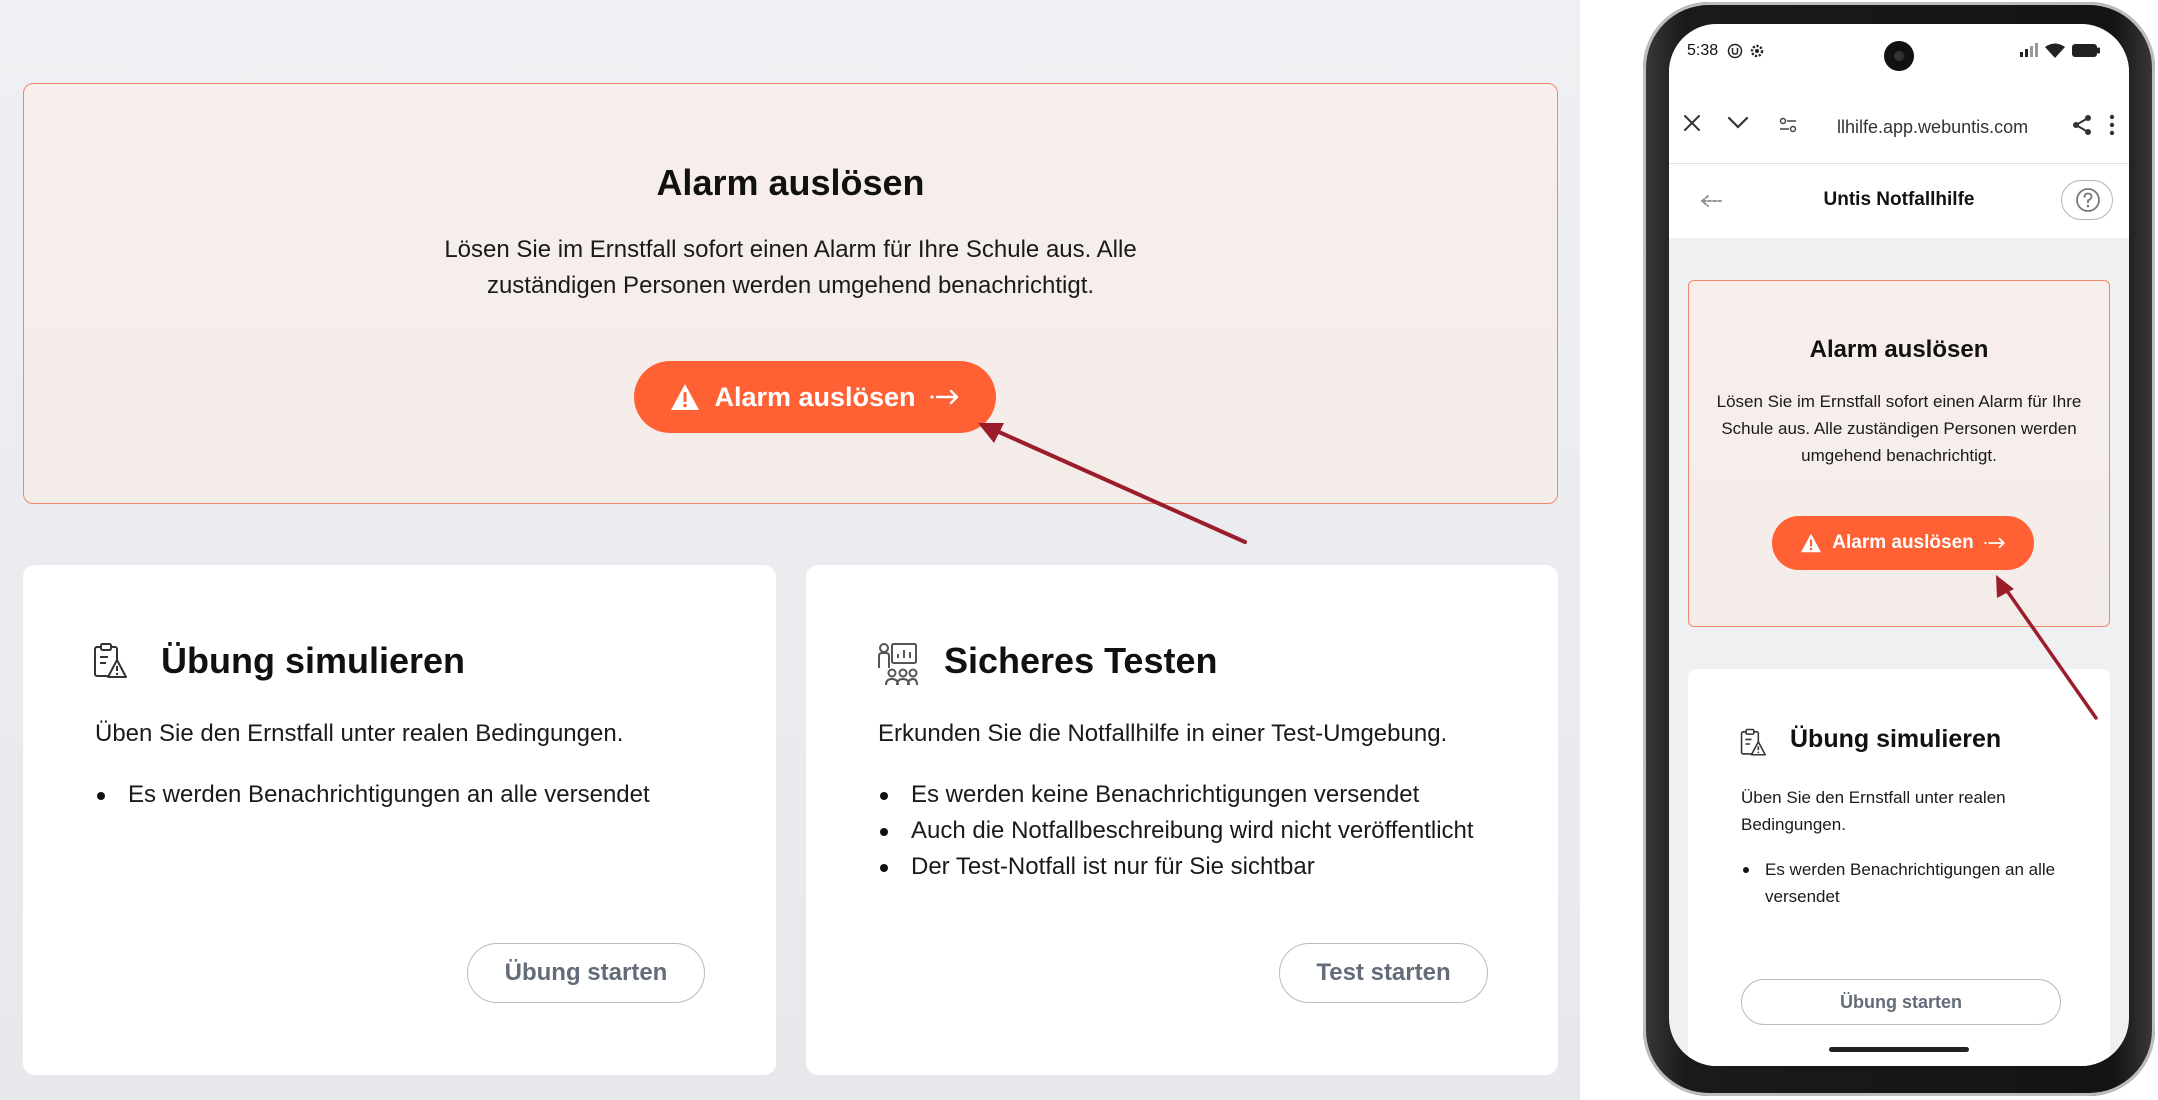  What do you see at coordinates (1932, 127) in the screenshot?
I see `url-text: llhilfe.app.webuntis.com` at bounding box center [1932, 127].